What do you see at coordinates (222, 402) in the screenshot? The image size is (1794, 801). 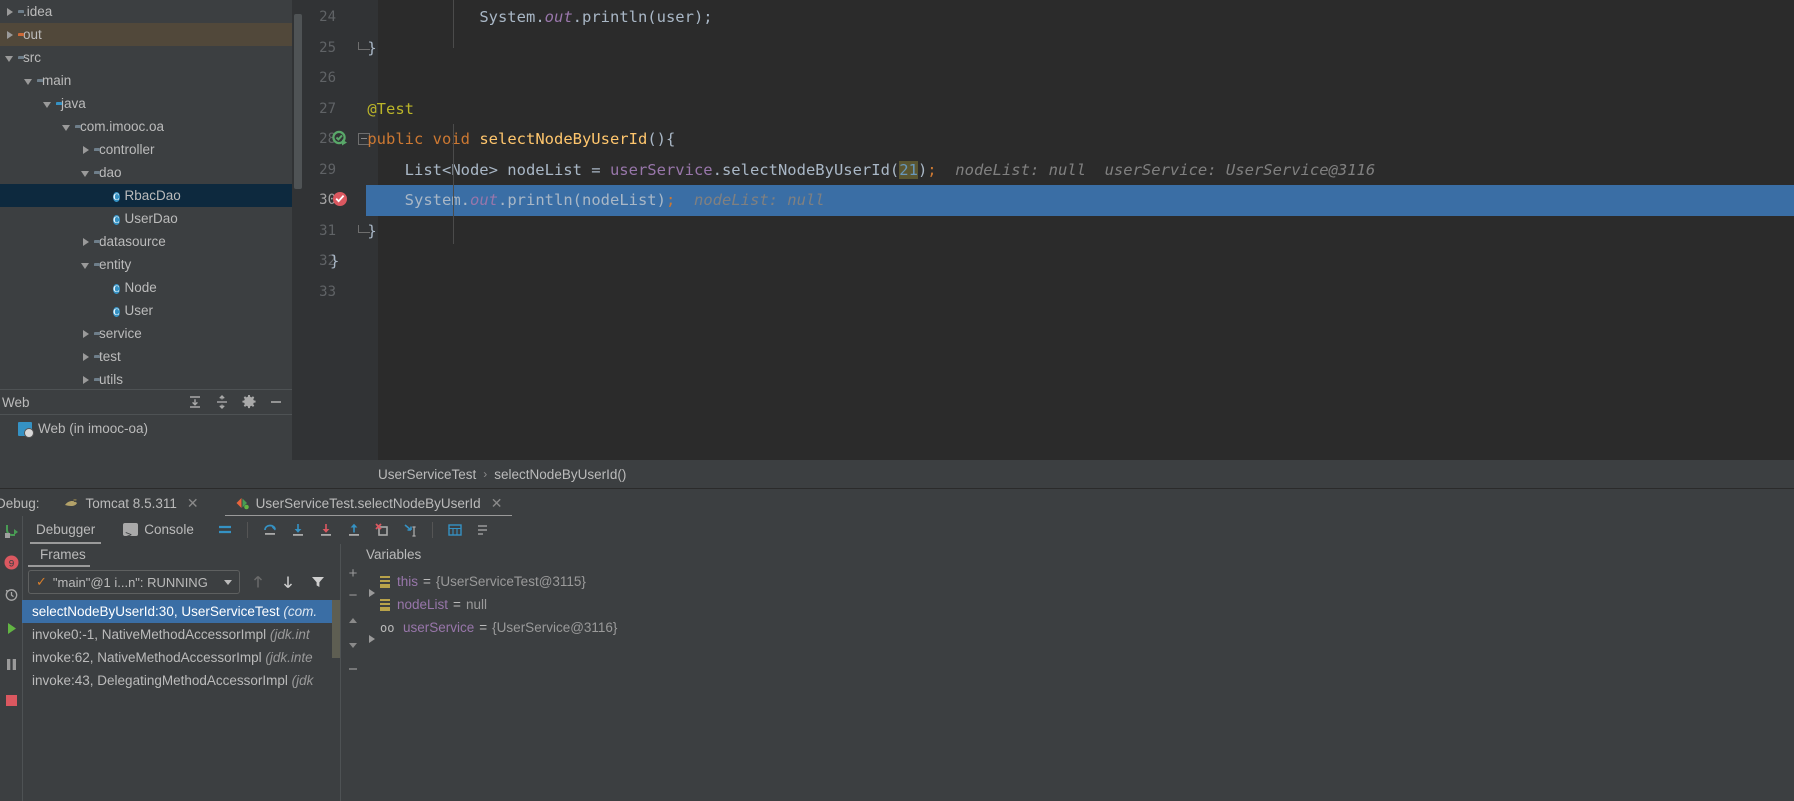 I see `collapse-all-icon` at bounding box center [222, 402].